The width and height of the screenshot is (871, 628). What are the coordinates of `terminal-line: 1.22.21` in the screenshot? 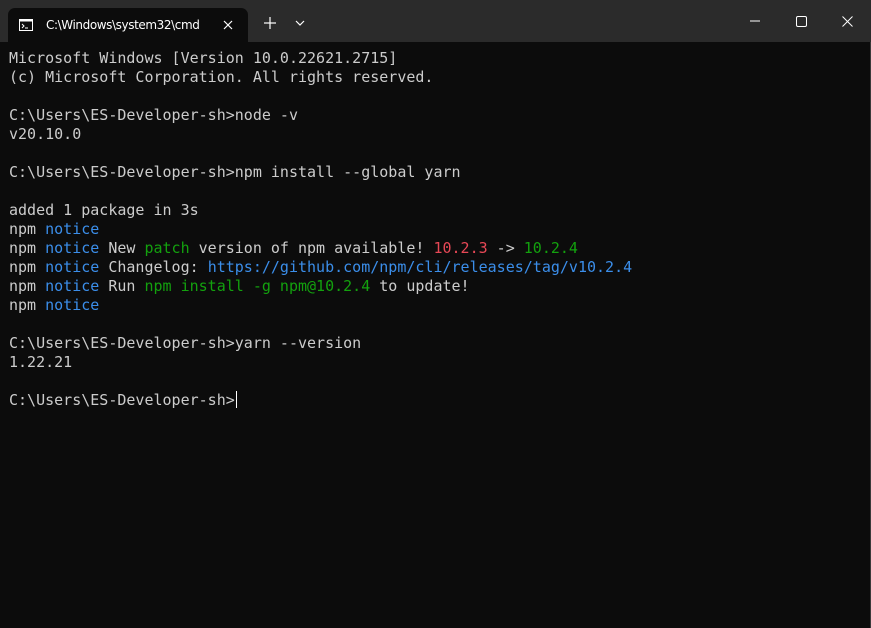 It's located at (436, 362).